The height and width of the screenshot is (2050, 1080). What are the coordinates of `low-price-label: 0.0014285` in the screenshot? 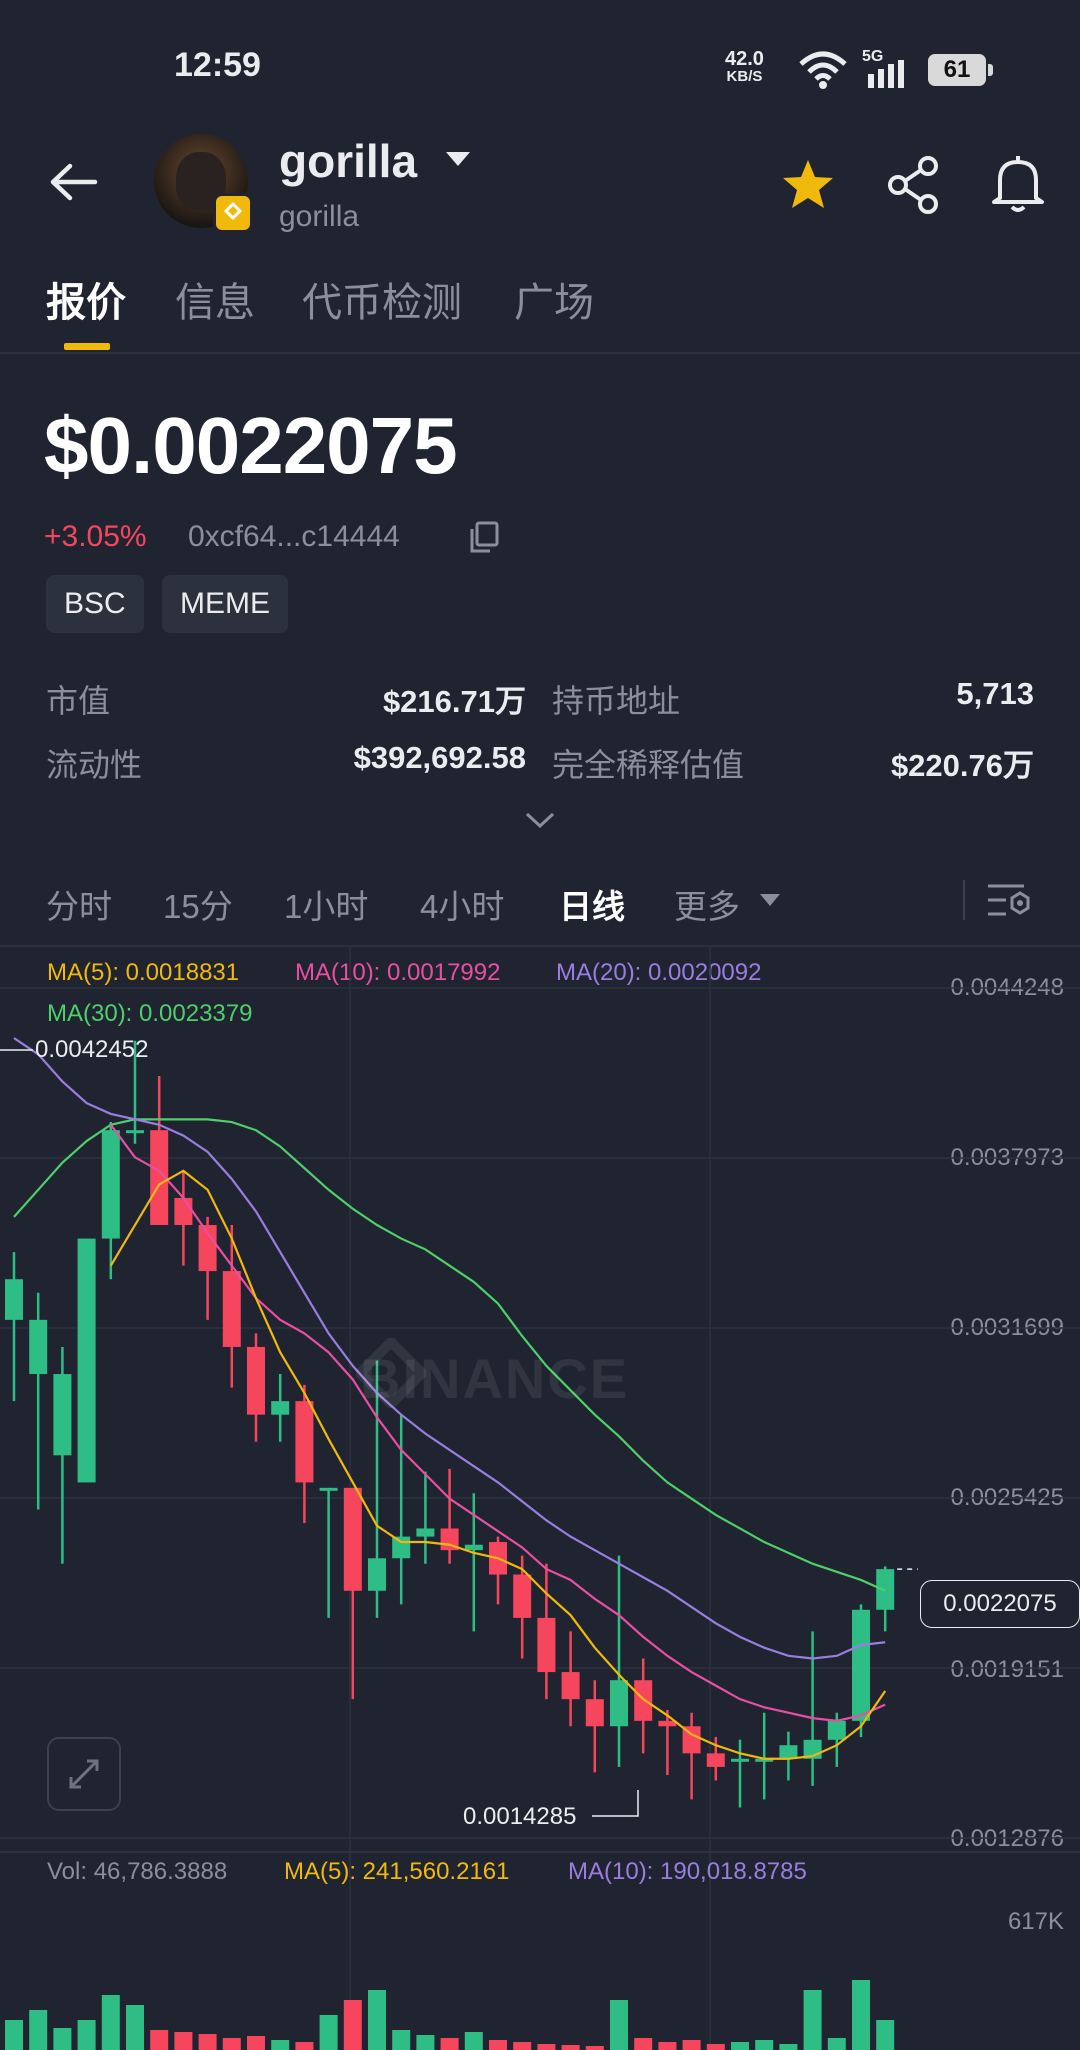 It's located at (520, 1816).